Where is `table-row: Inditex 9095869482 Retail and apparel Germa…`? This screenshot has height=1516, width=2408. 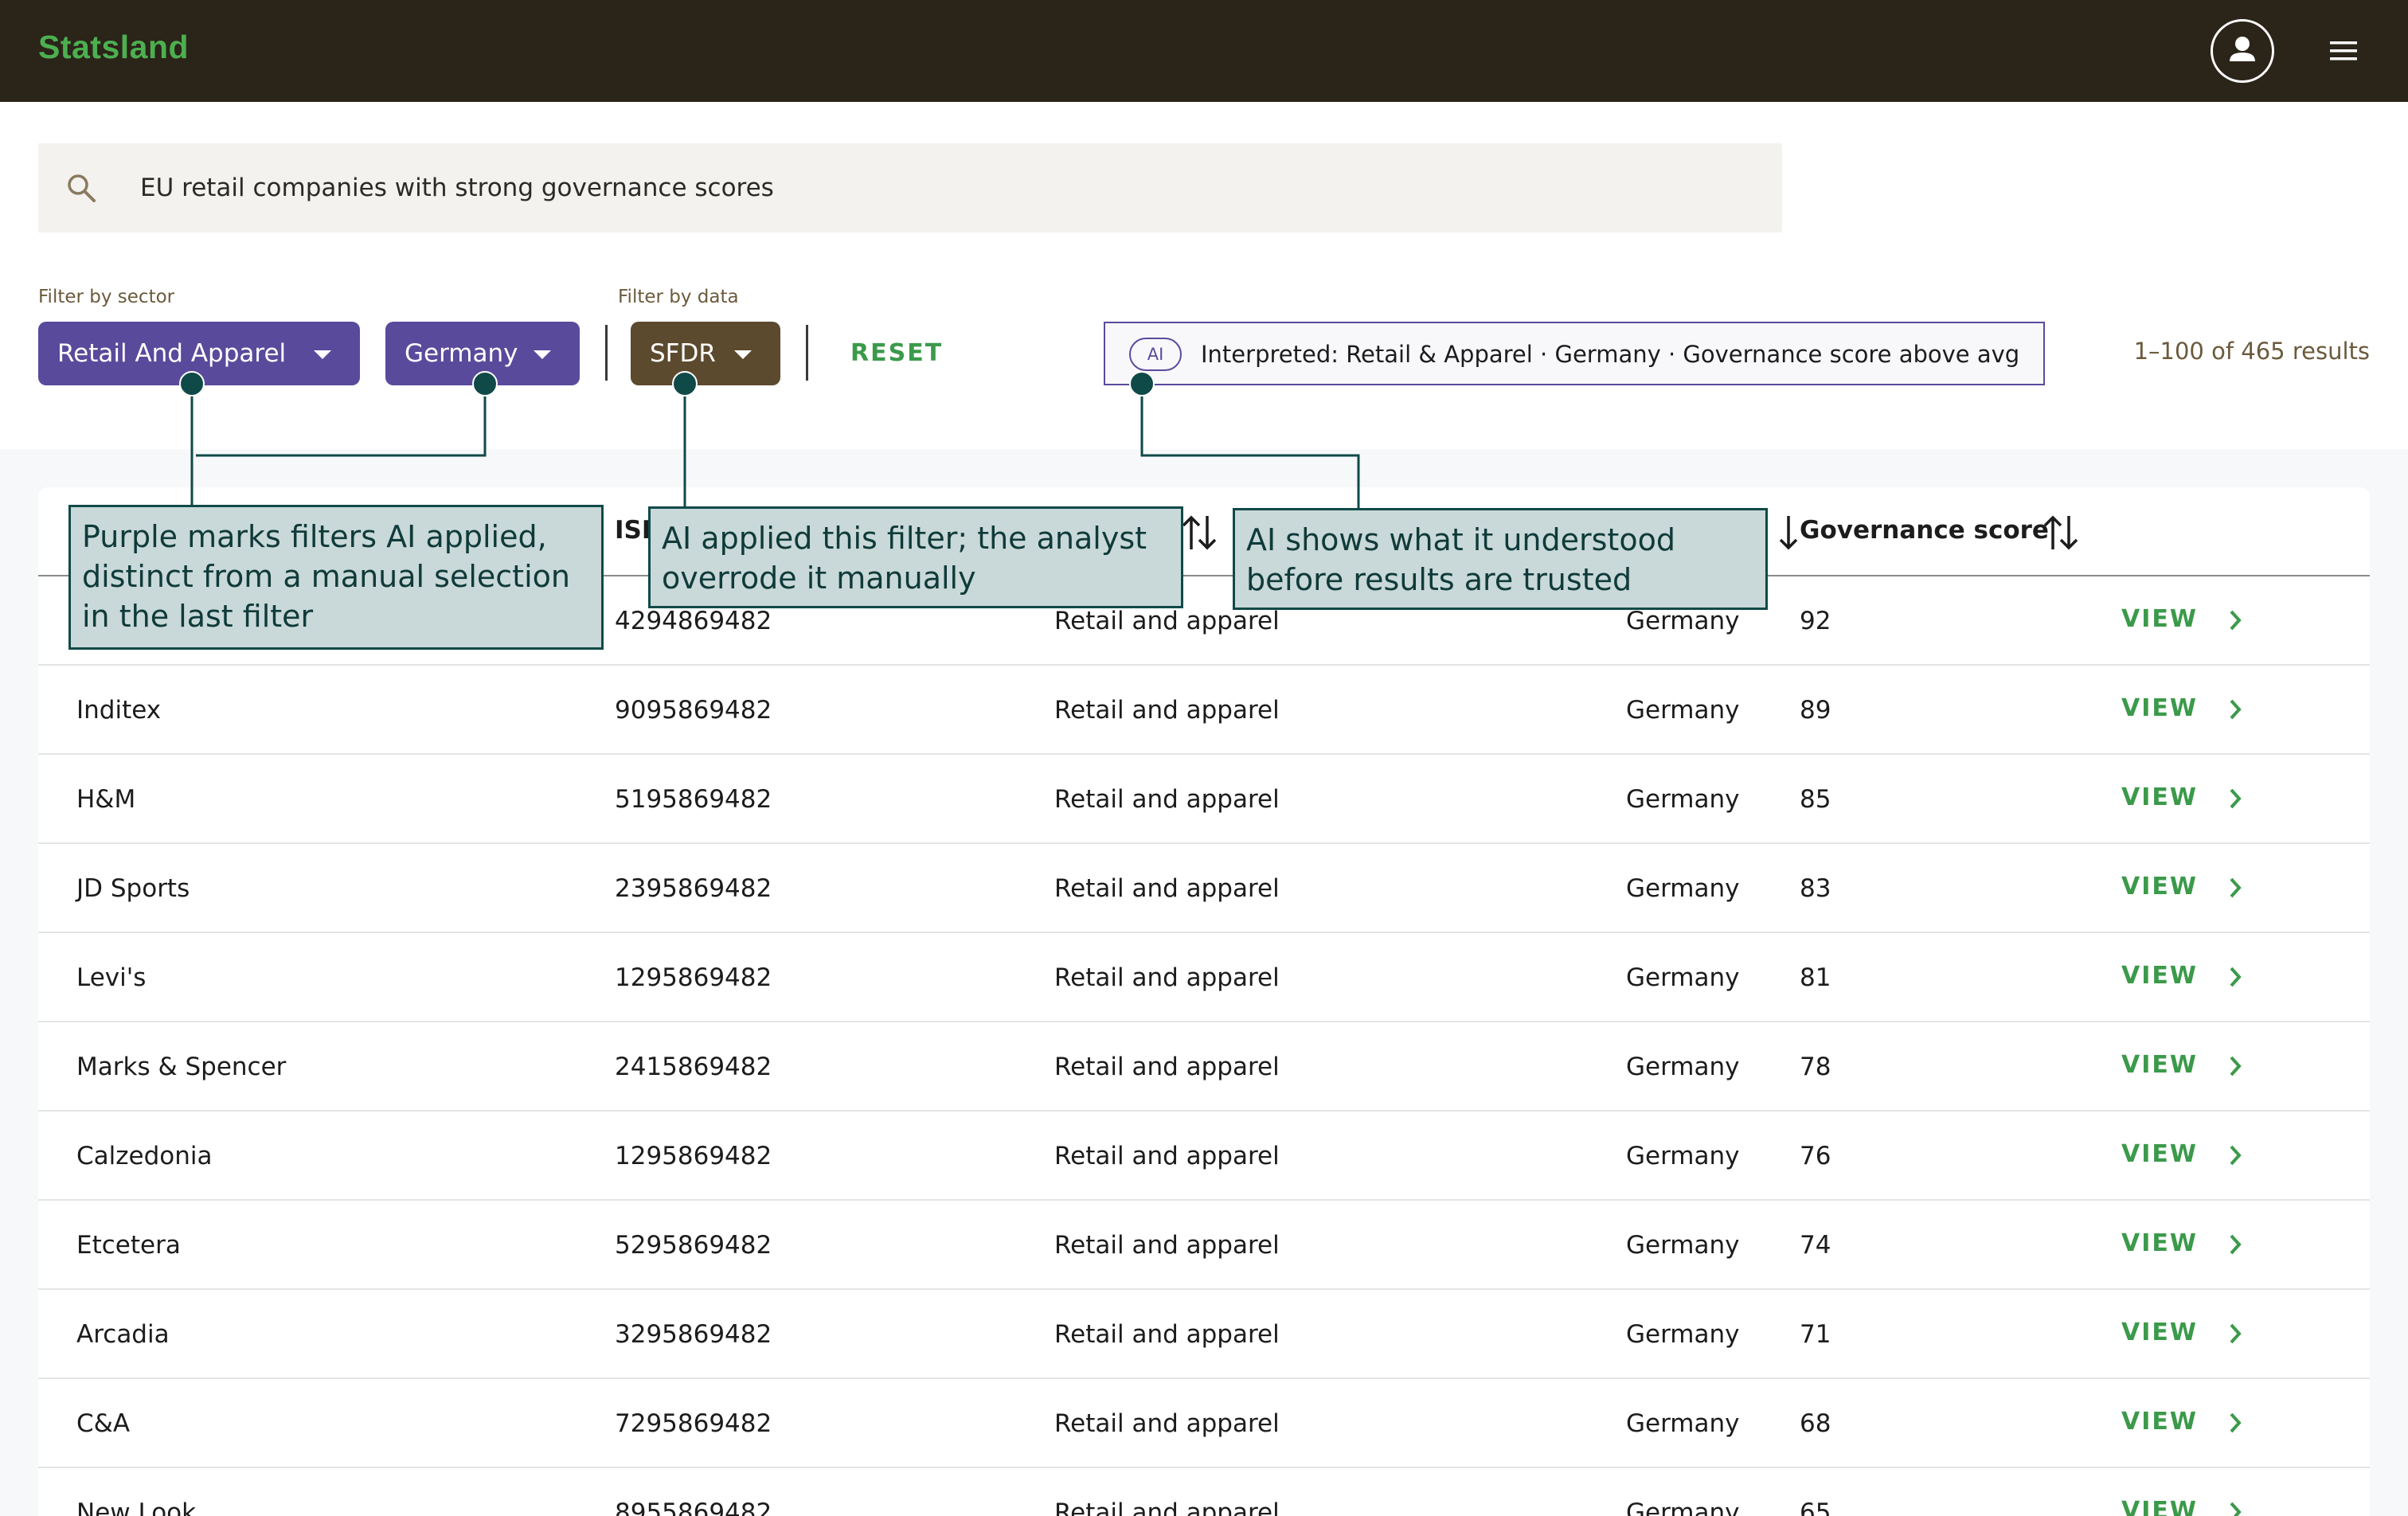
table-row: Inditex 9095869482 Retail and apparel Germa… is located at coordinates (1204, 710).